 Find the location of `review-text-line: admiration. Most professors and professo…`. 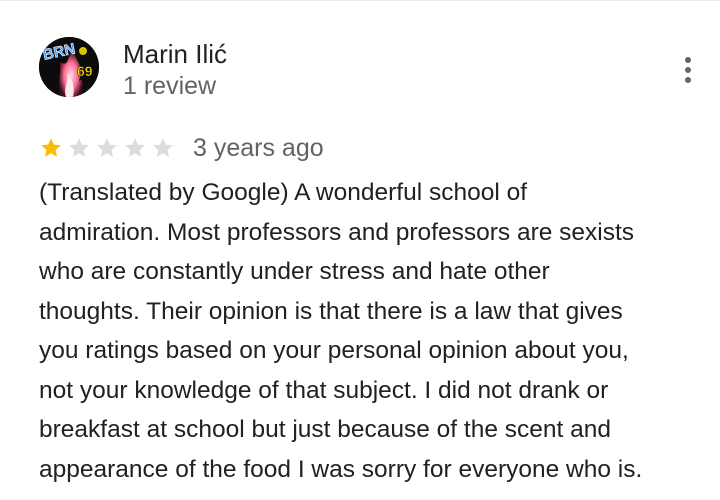

review-text-line: admiration. Most professors and professo… is located at coordinates (337, 232).